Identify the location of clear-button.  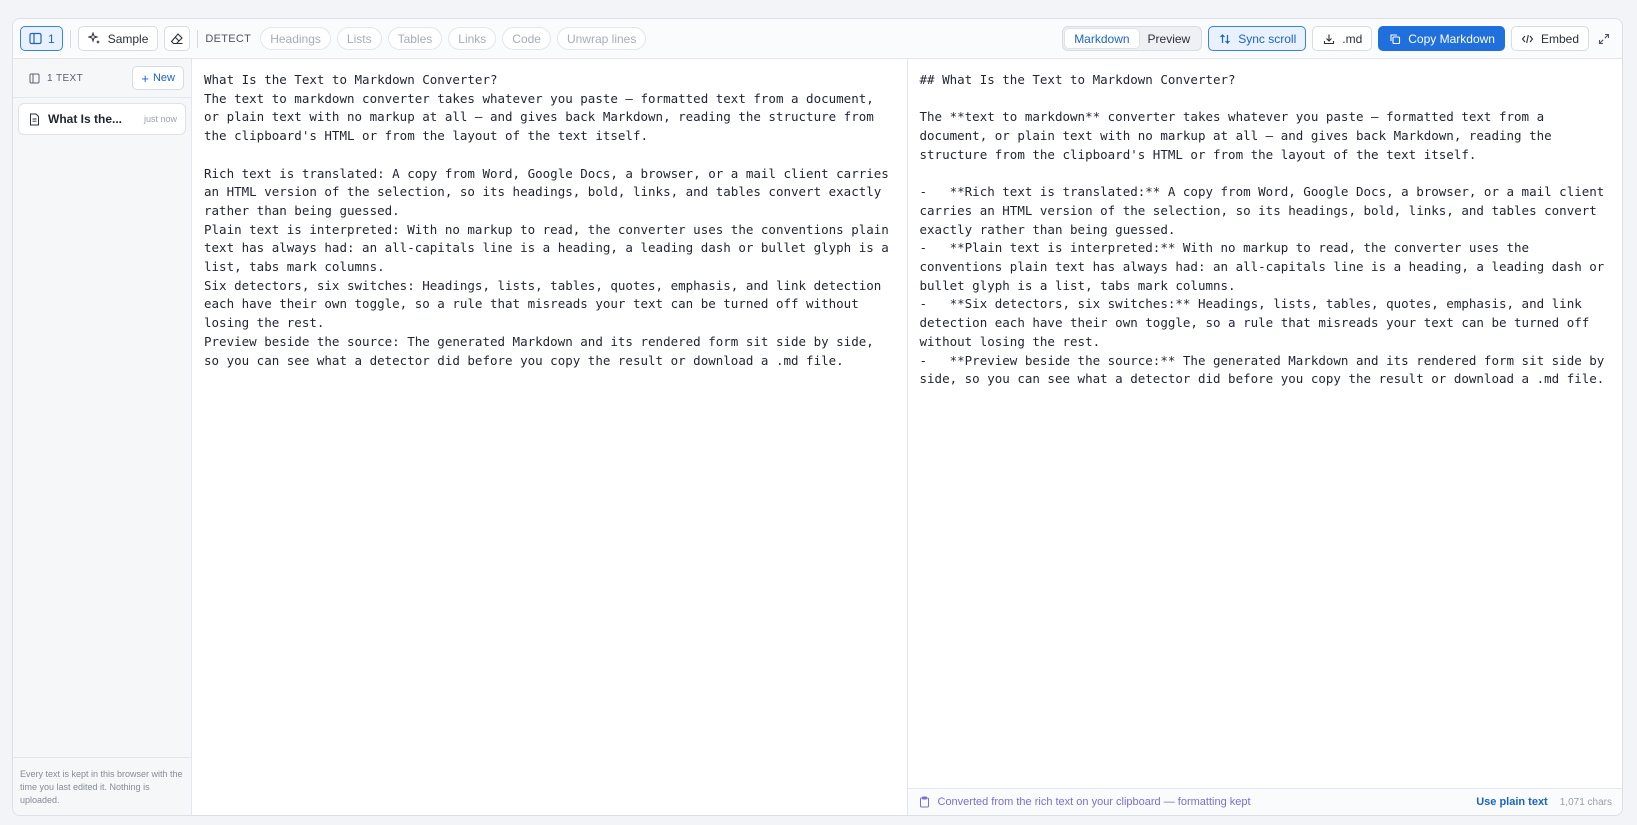
(177, 38).